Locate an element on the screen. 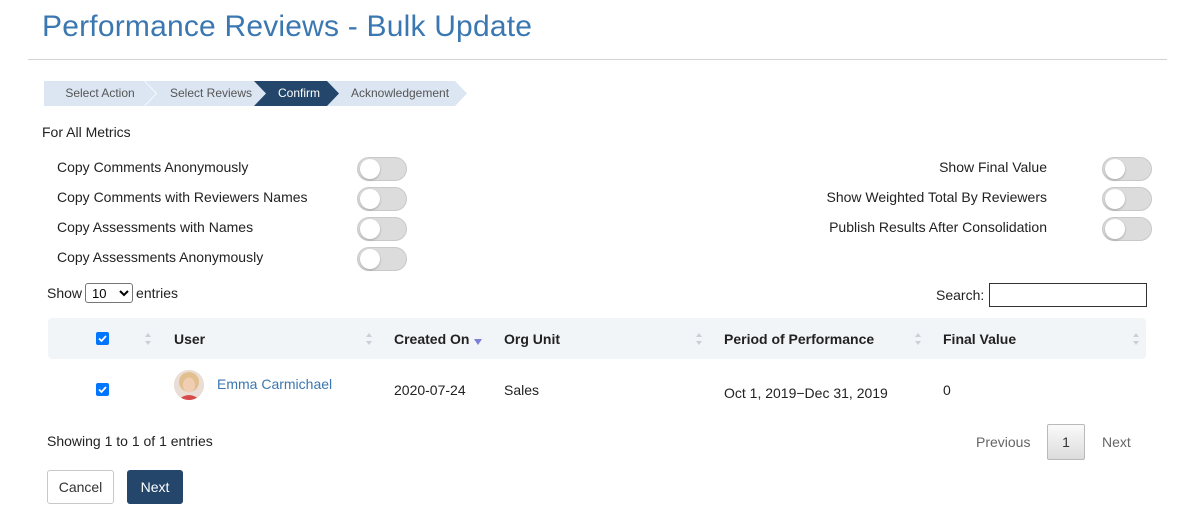  column-header-user: User is located at coordinates (189, 339).